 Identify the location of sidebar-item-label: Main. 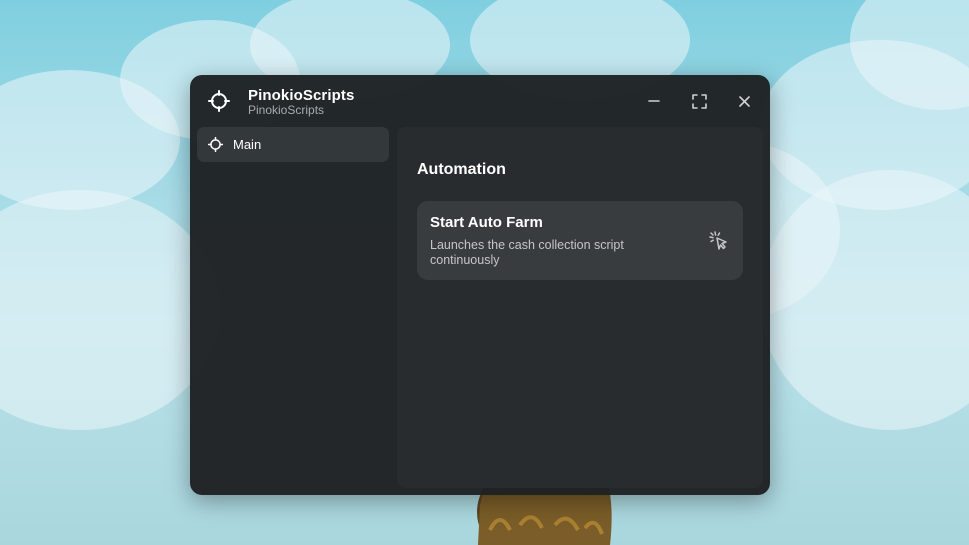
(247, 144).